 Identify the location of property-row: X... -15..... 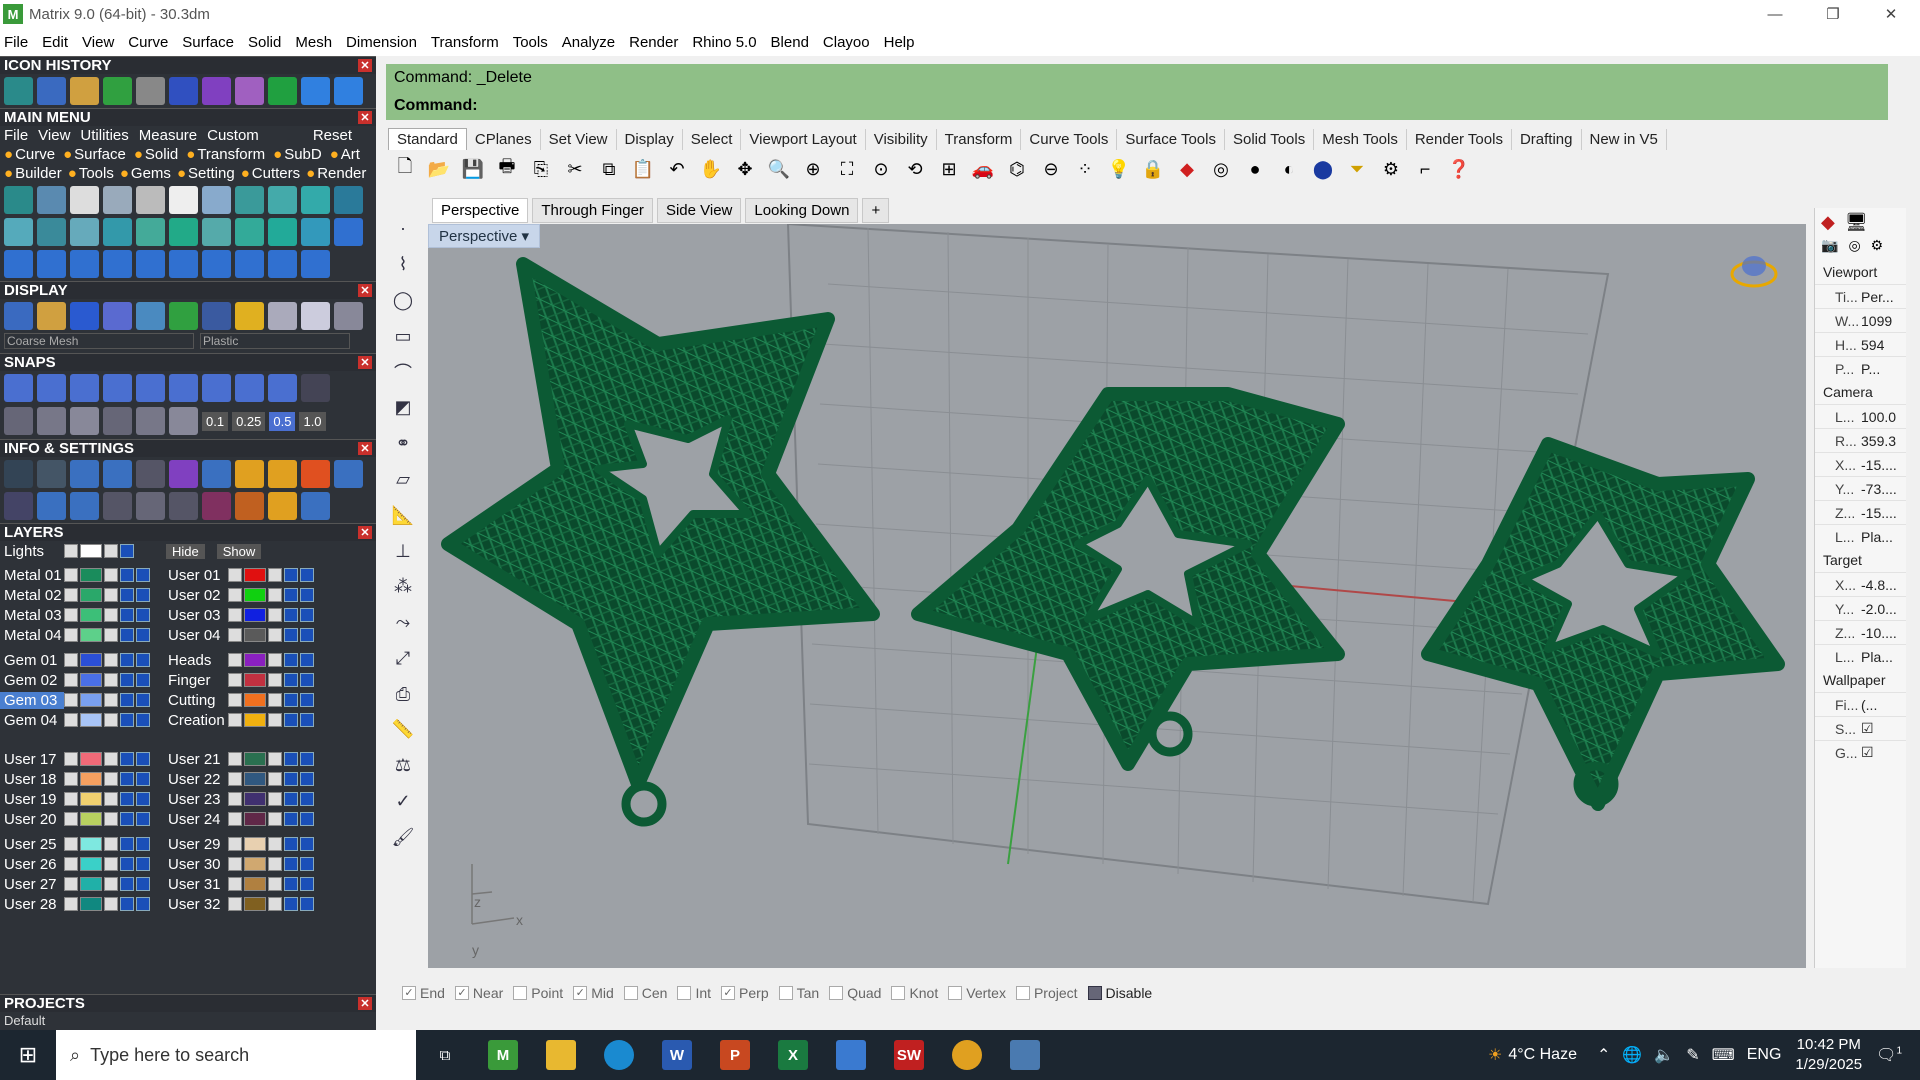
(1860, 464).